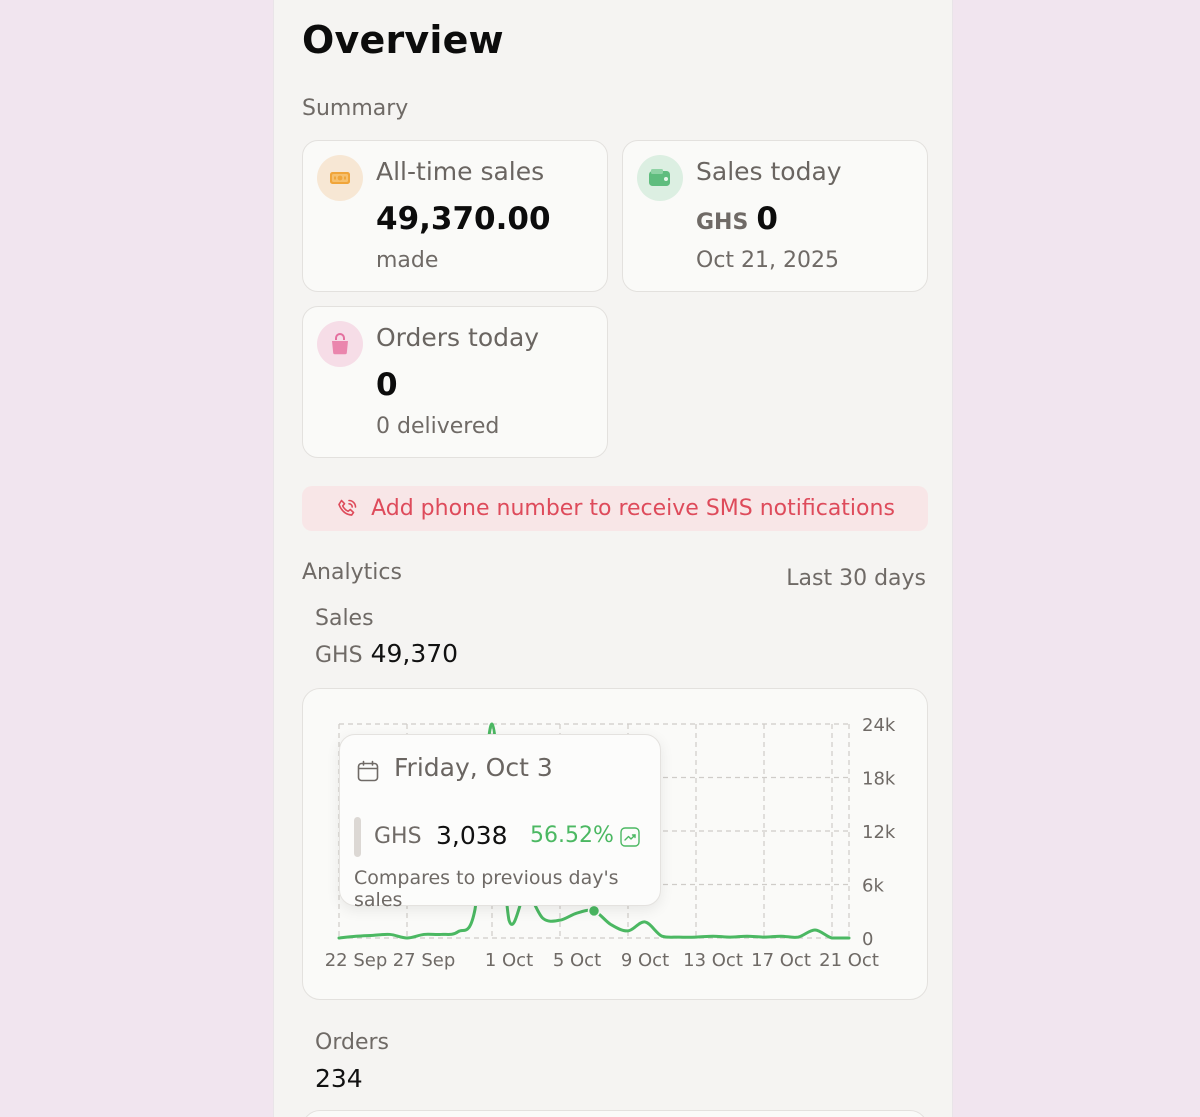 This screenshot has width=1200, height=1117. Describe the element at coordinates (486, 889) in the screenshot. I see `tooltip-note: Compares to previous day's sales` at that location.